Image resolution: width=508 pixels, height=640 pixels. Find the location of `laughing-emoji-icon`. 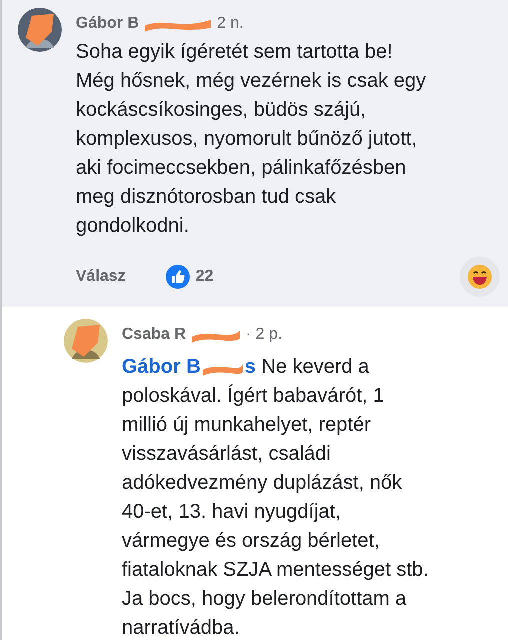

laughing-emoji-icon is located at coordinates (480, 277).